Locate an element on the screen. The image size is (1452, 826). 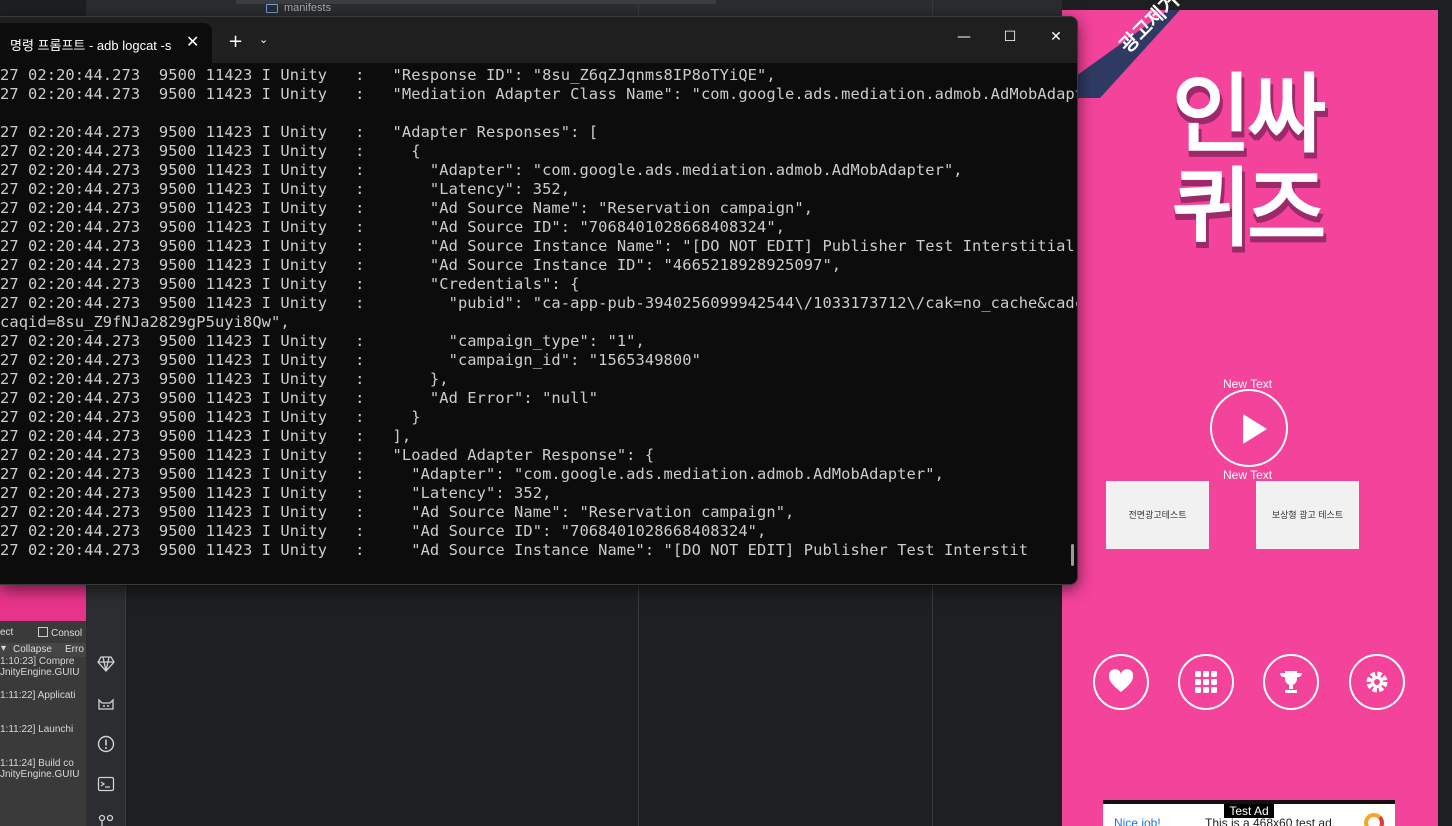
console-log-entry: 1:11:24] Build co JnityEngine.GUIU is located at coordinates (43, 769).